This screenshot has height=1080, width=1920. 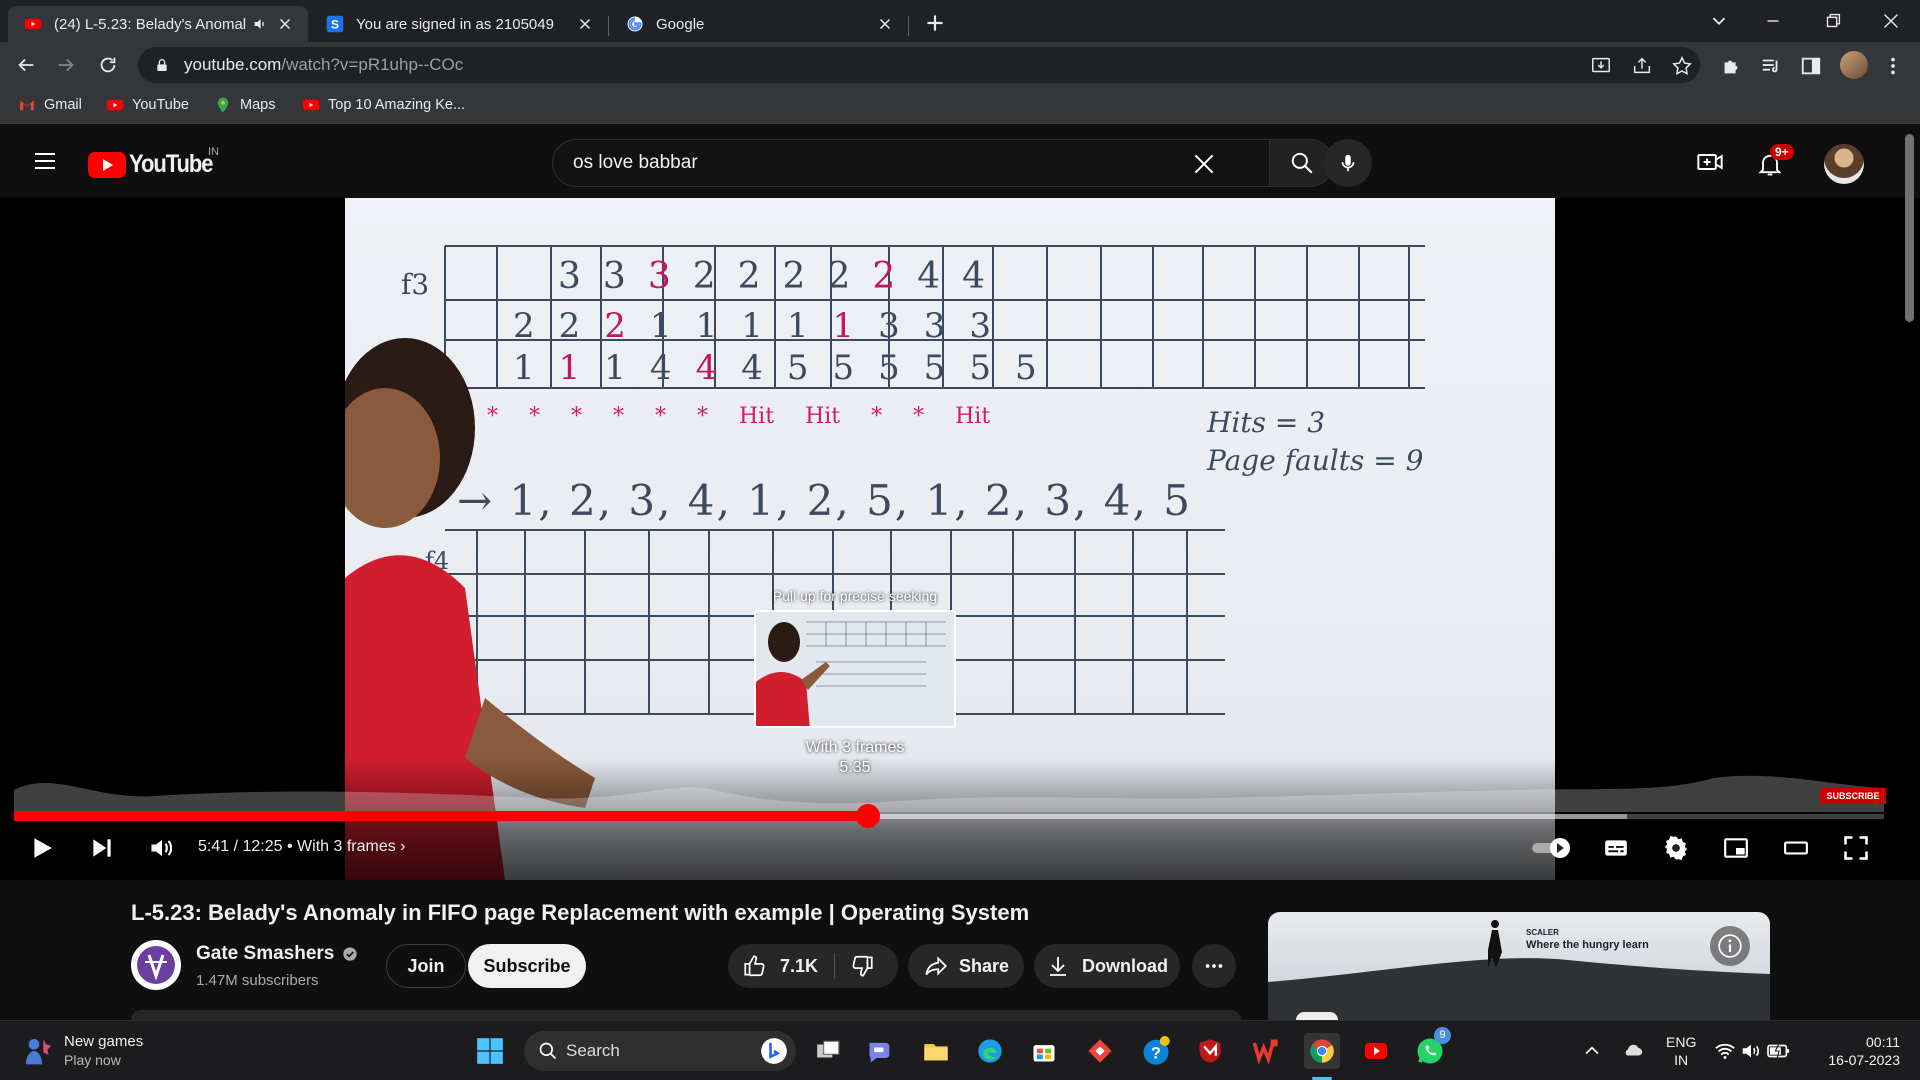 I want to click on chapter-chevron-icon: ›, so click(x=402, y=846).